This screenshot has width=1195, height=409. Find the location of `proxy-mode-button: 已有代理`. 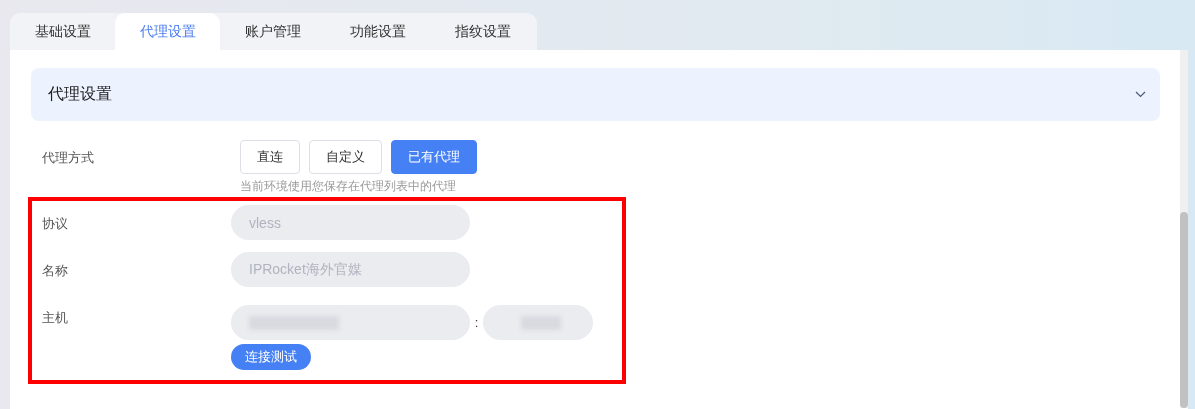

proxy-mode-button: 已有代理 is located at coordinates (434, 157).